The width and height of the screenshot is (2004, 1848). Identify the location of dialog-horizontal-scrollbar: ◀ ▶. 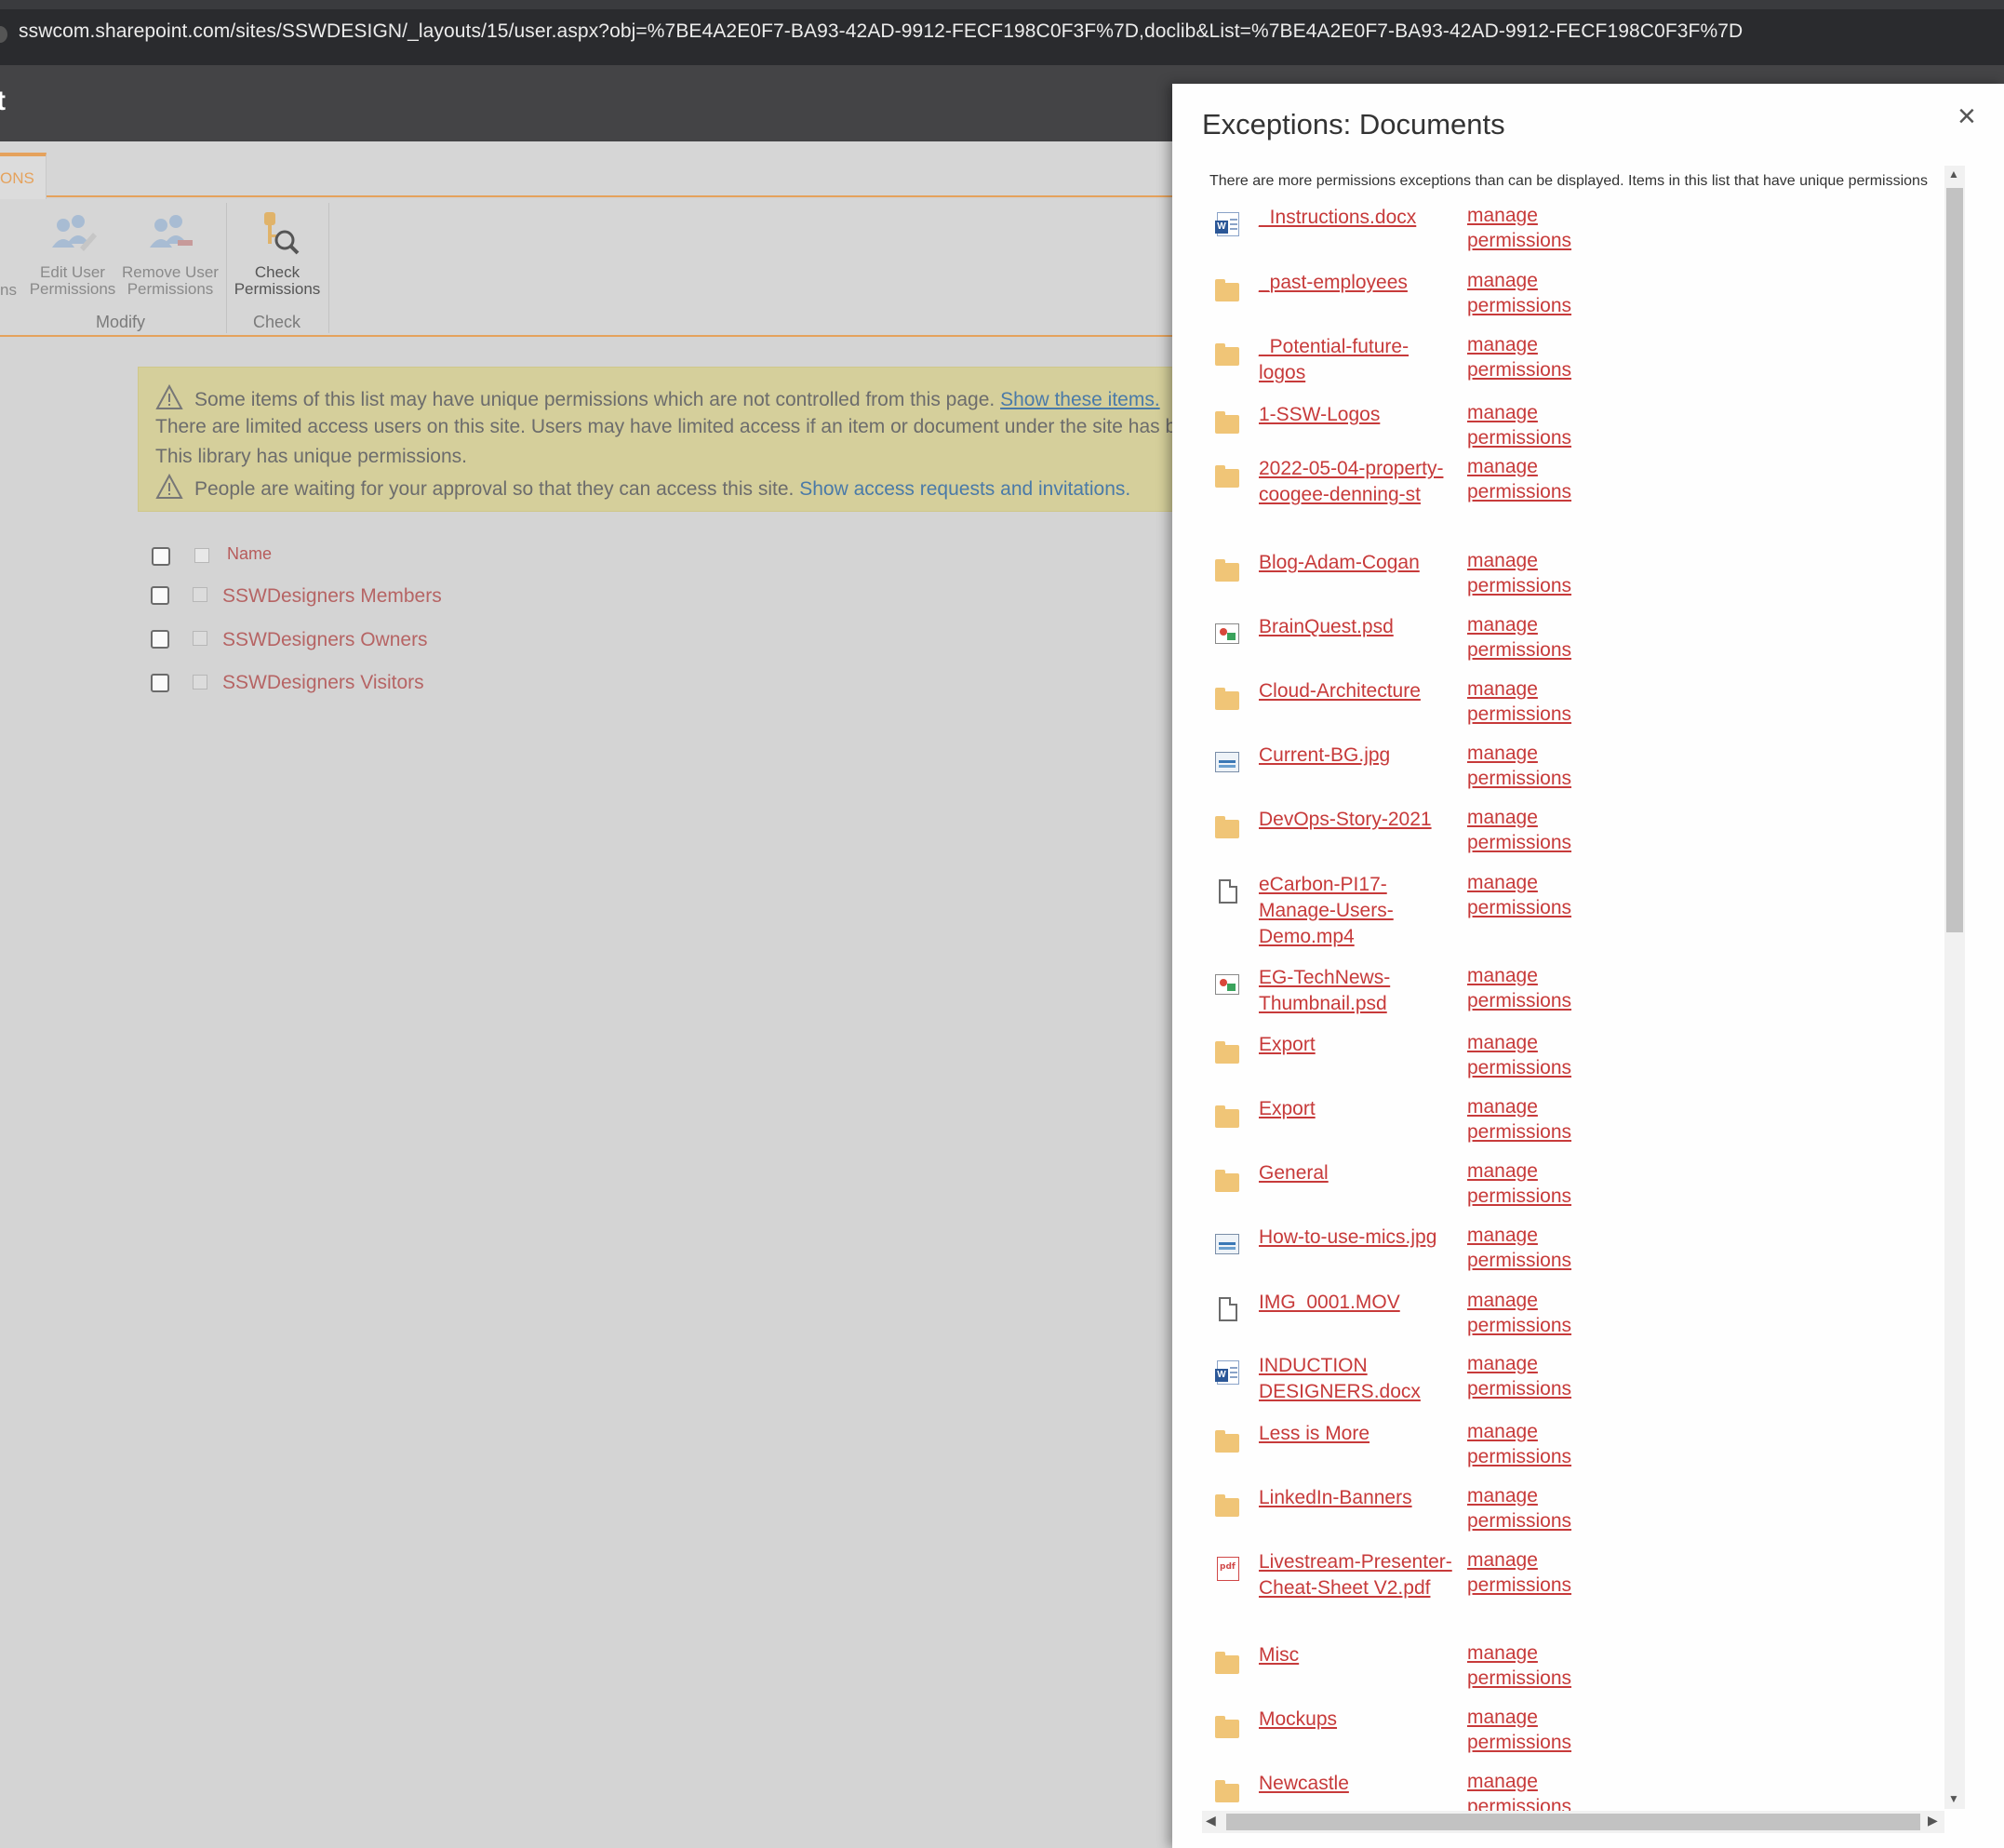
(1573, 1822).